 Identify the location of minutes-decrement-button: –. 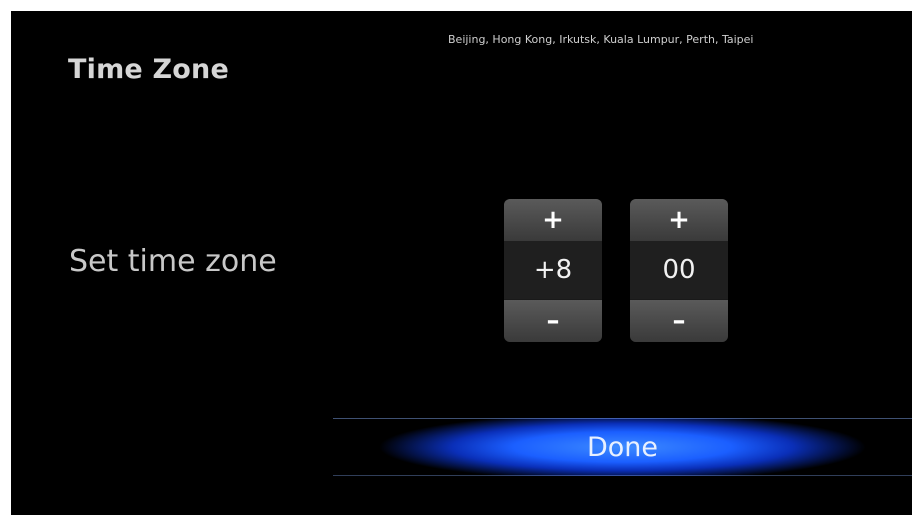
(679, 320).